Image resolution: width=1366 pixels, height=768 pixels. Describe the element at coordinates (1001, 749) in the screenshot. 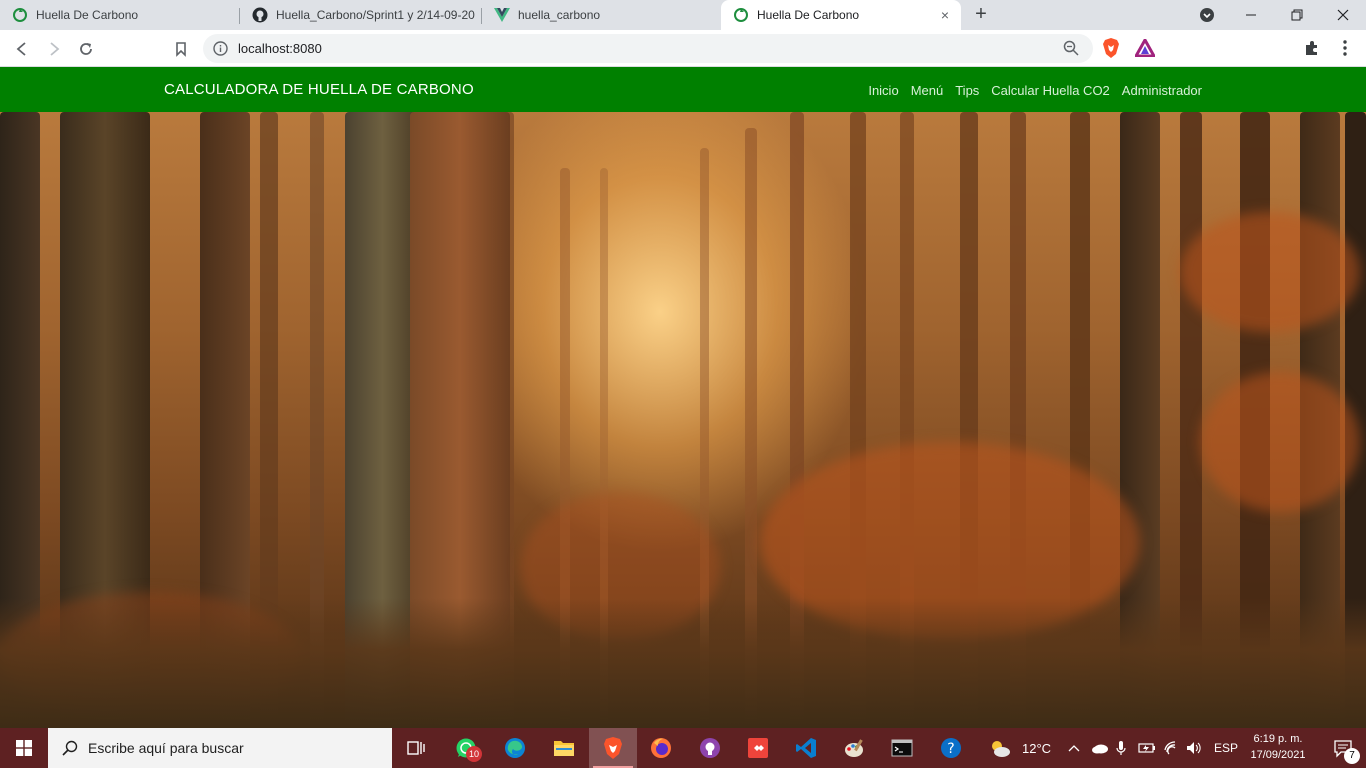

I see `weather-cloud-sun-icon` at that location.